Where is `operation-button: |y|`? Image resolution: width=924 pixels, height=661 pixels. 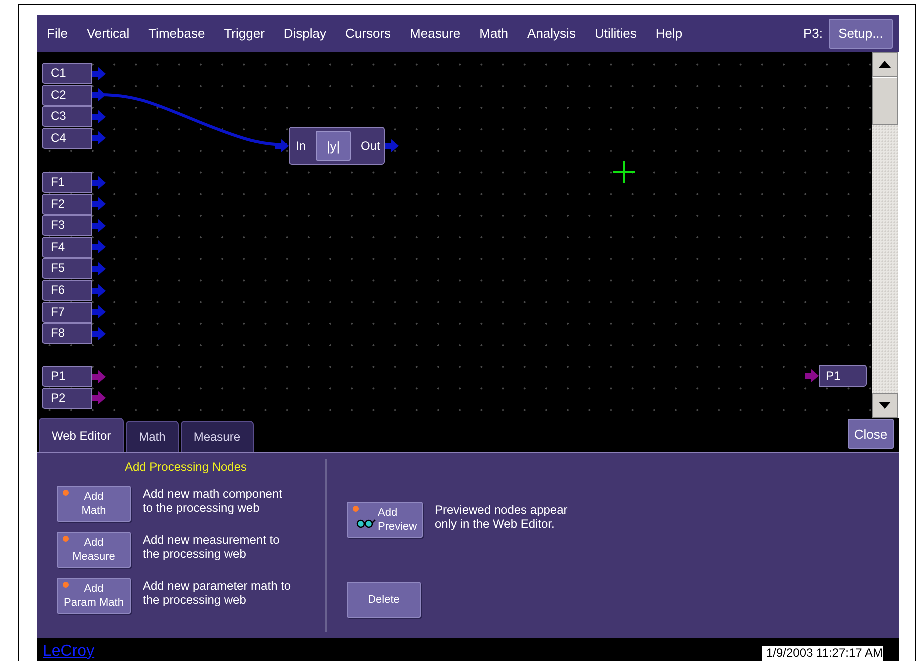 operation-button: |y| is located at coordinates (334, 146).